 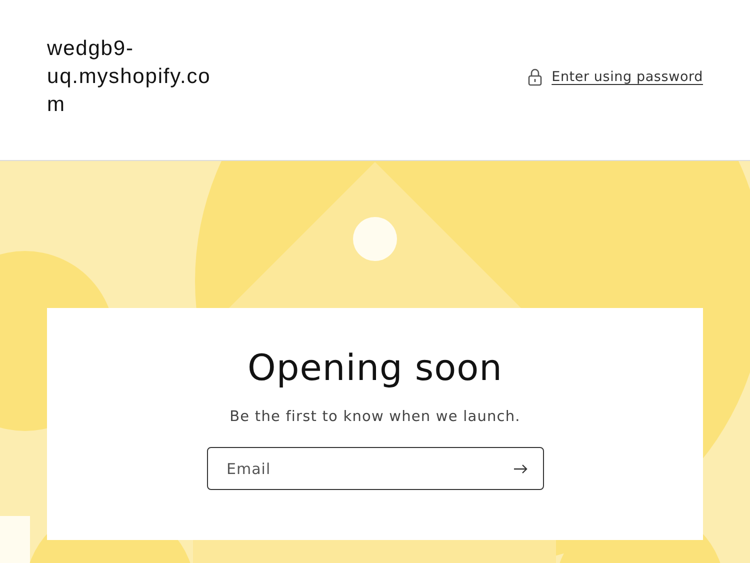 I want to click on enter-password-link: Enter using password, so click(x=627, y=77).